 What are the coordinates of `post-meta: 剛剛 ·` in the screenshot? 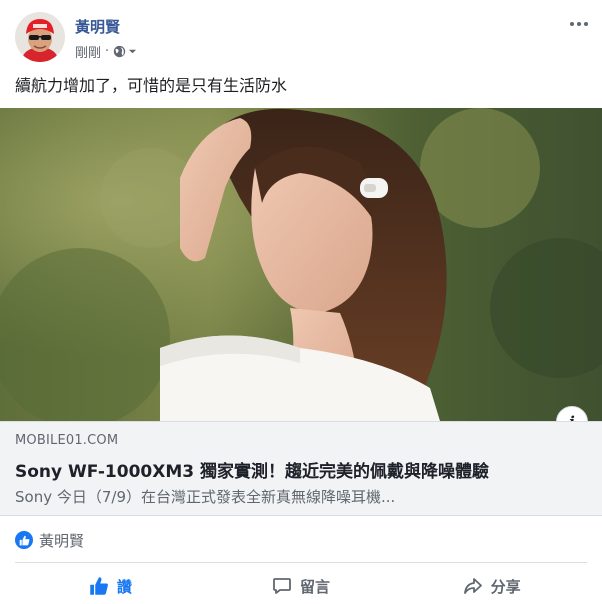 It's located at (106, 51).